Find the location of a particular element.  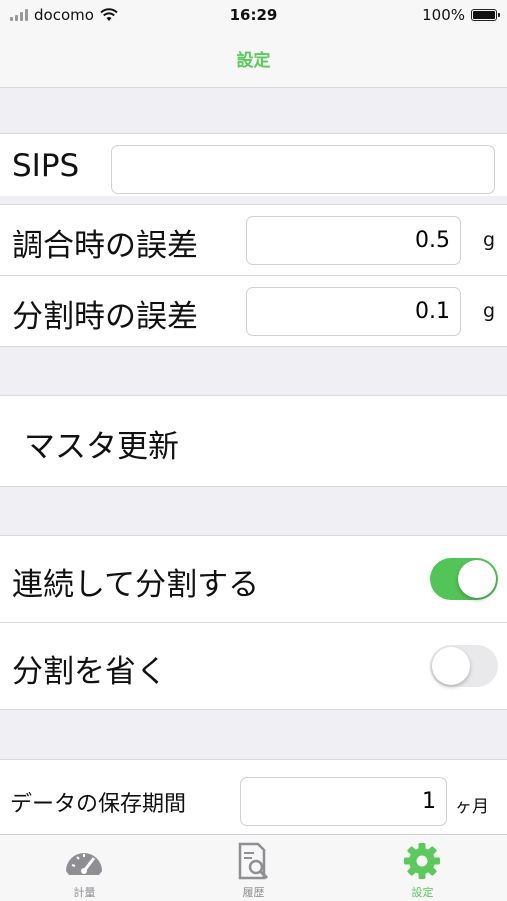

mix-error-input is located at coordinates (353, 240).